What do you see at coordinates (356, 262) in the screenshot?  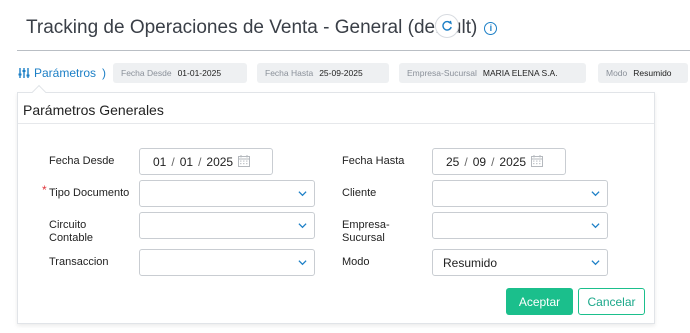 I see `modo-label: Modo` at bounding box center [356, 262].